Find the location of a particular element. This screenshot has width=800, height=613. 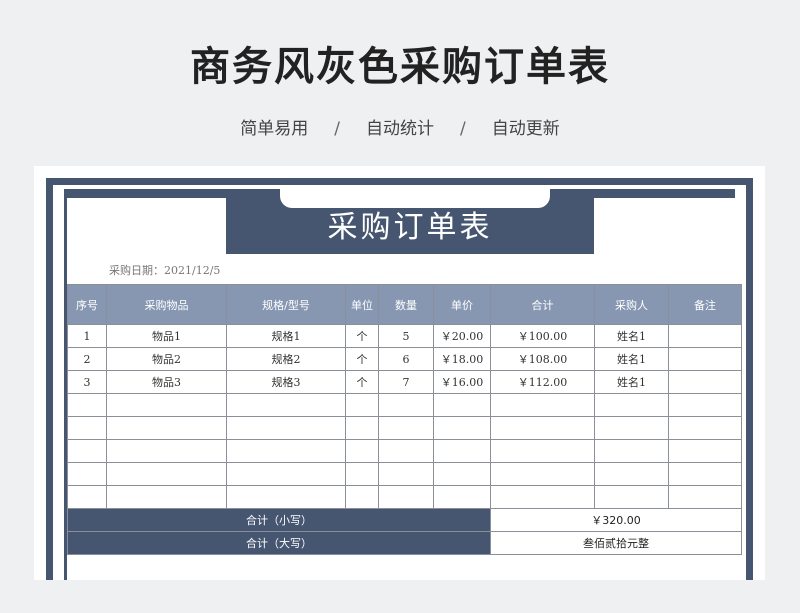

order-date: 采购日期：2021/12/5 is located at coordinates (165, 270).